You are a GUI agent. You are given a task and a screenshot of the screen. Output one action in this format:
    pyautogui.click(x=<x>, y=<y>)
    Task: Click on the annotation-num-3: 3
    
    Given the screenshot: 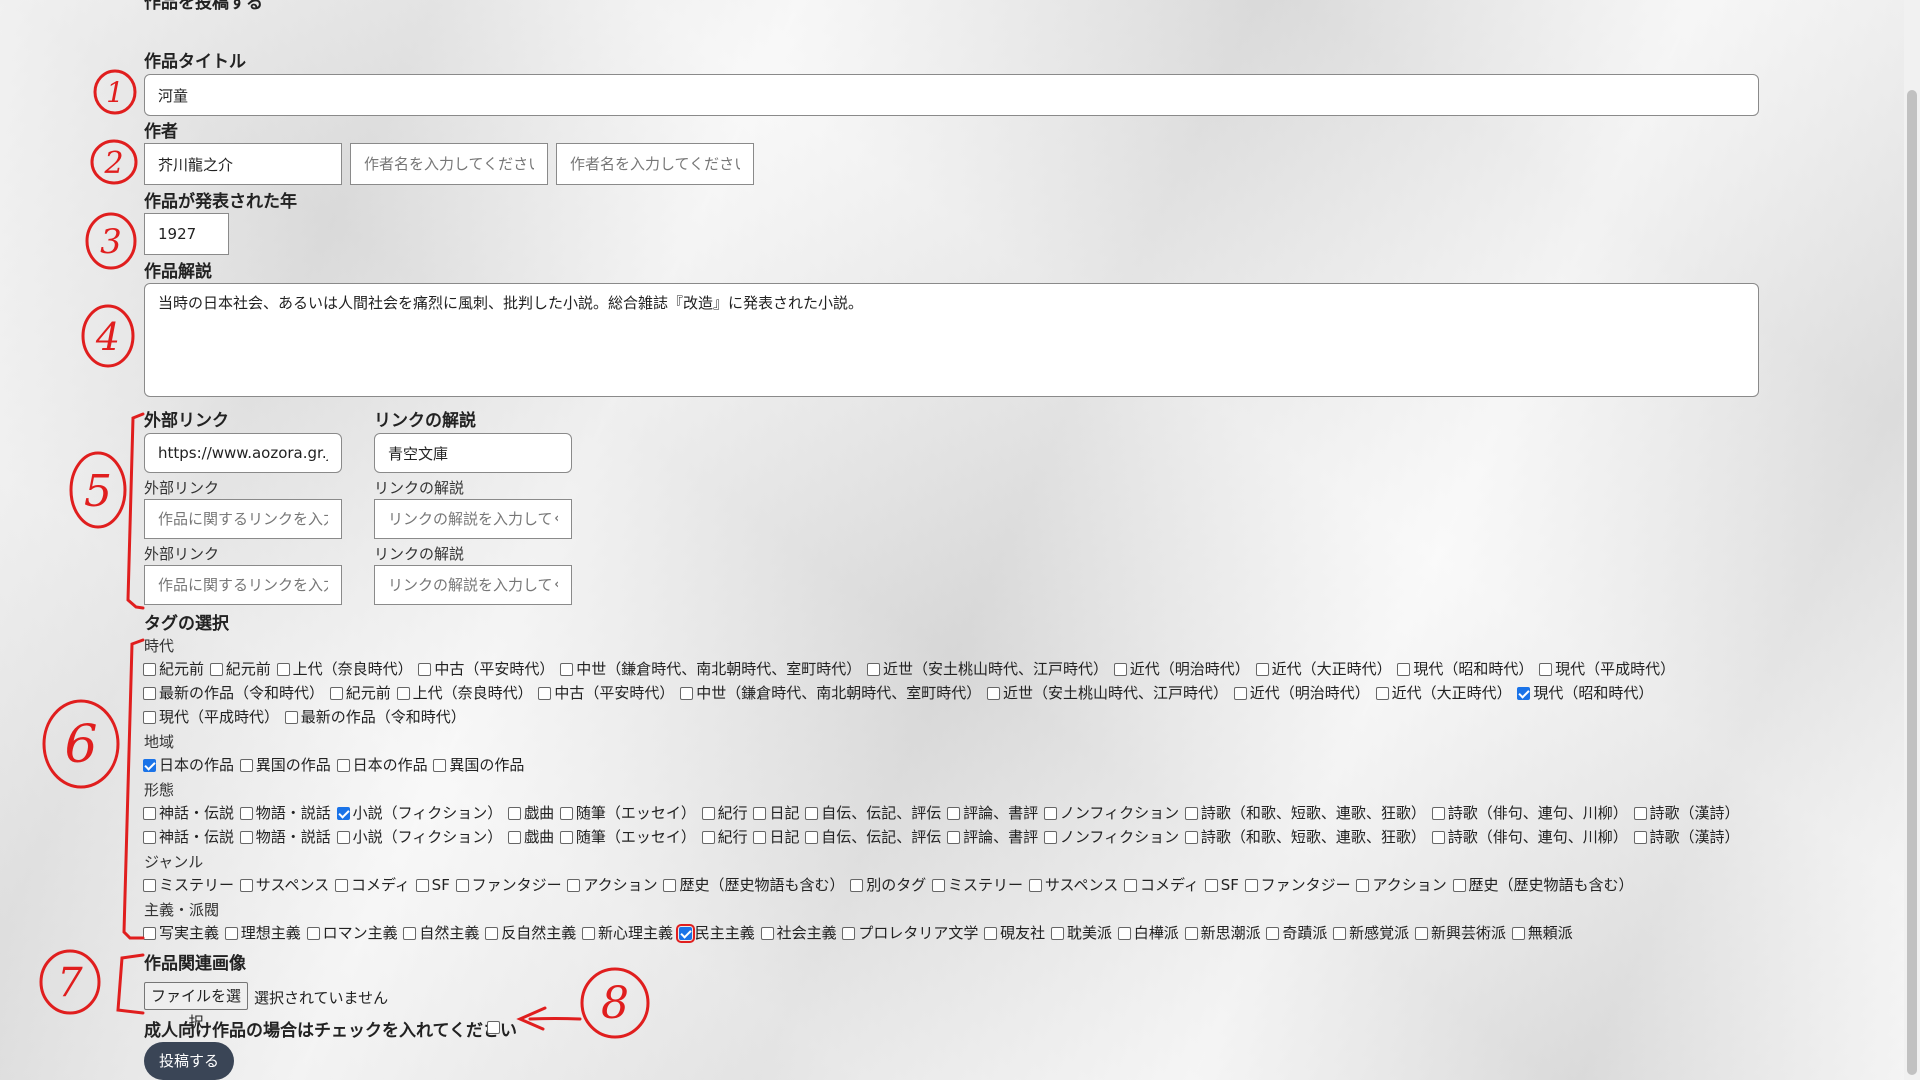 What is the action you would take?
    pyautogui.click(x=111, y=242)
    